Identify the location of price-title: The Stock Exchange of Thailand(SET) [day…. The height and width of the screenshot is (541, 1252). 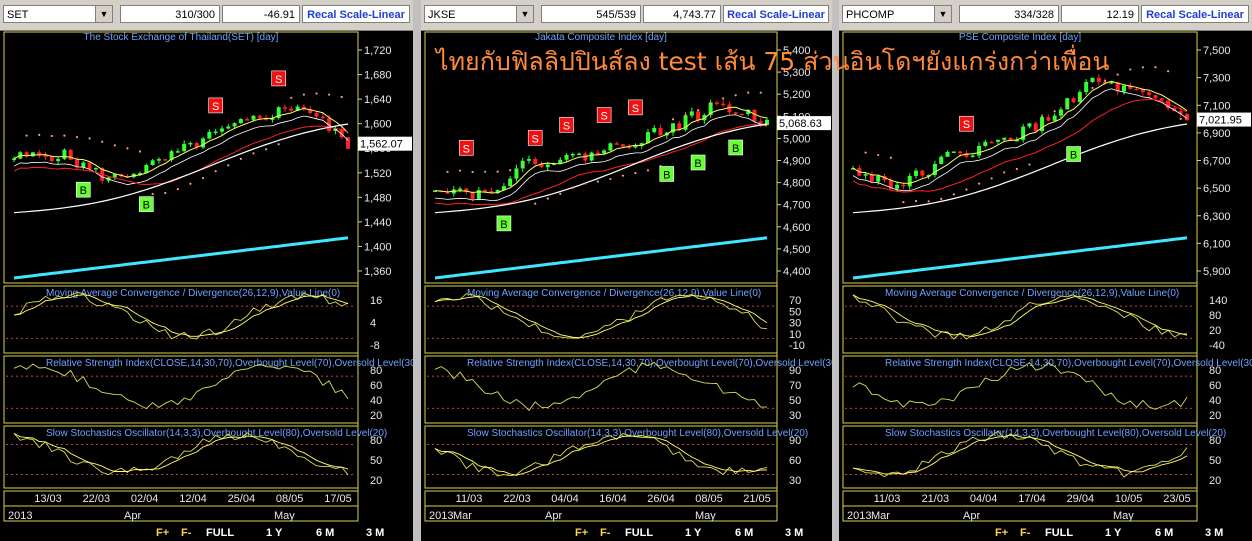
(181, 37).